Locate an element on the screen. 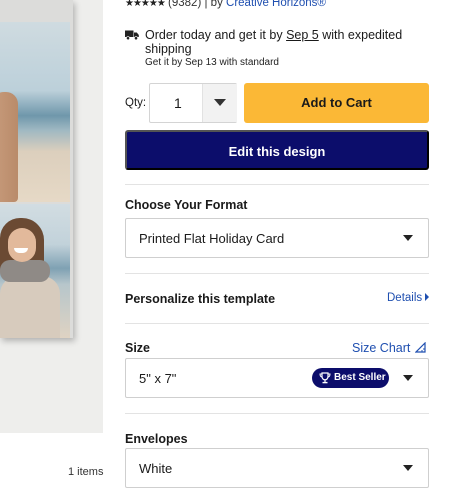  envelopes-value: White is located at coordinates (156, 468).